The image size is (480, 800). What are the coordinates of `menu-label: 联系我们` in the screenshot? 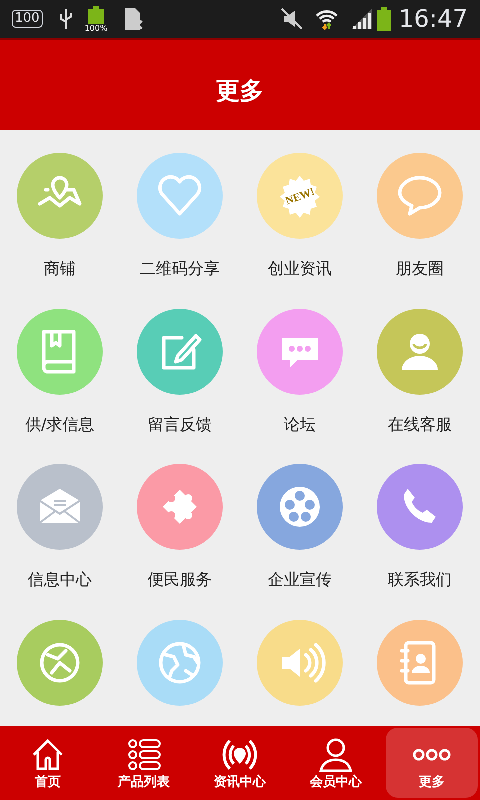 It's located at (420, 580).